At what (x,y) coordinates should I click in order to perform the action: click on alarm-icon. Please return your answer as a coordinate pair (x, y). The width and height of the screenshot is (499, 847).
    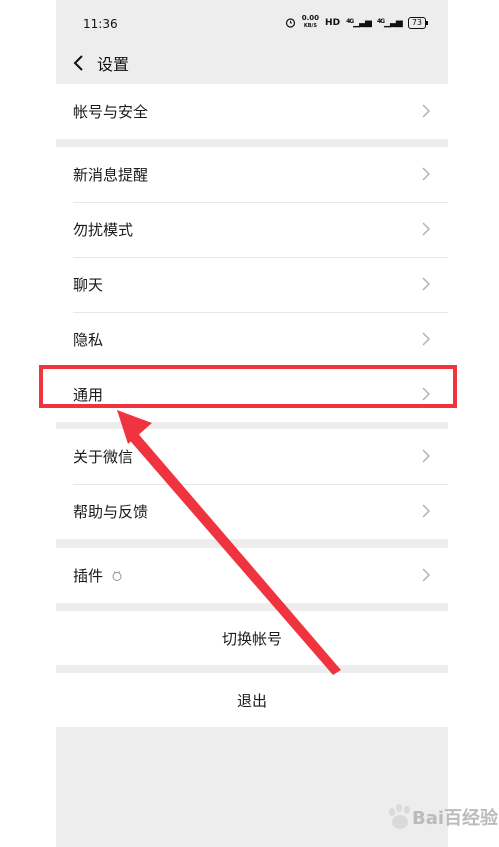
    Looking at the image, I should click on (290, 23).